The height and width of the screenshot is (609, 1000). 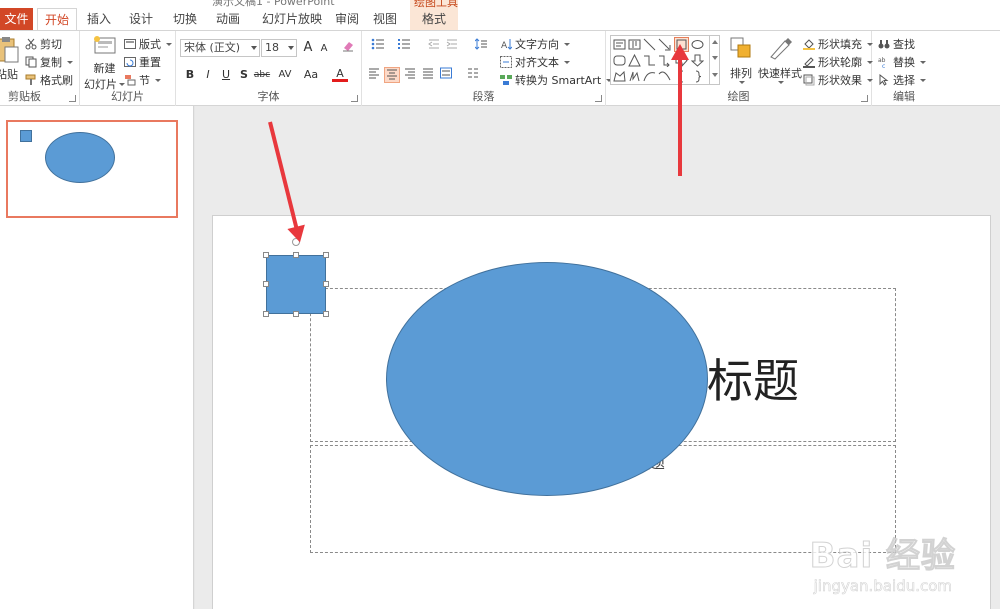 I want to click on shape-fill-button: 形状填充, so click(x=838, y=44).